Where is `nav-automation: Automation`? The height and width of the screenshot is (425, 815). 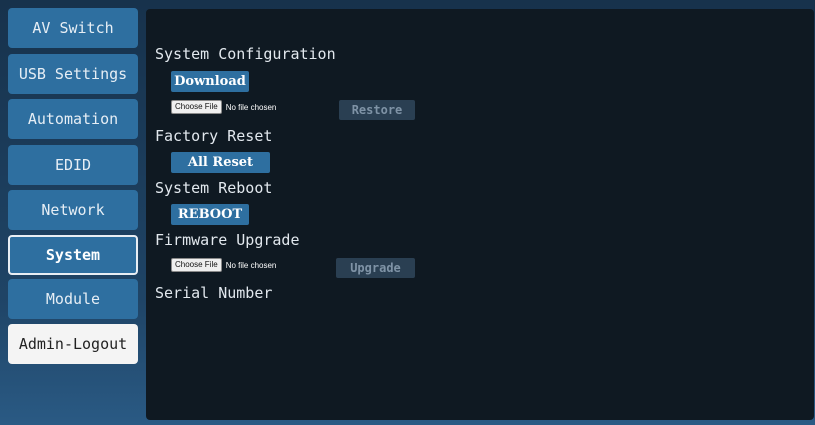
nav-automation: Automation is located at coordinates (73, 119).